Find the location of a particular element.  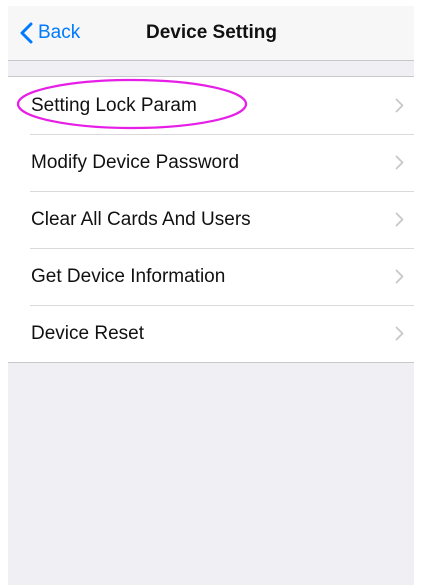

page-title: Device Setting is located at coordinates (211, 32).